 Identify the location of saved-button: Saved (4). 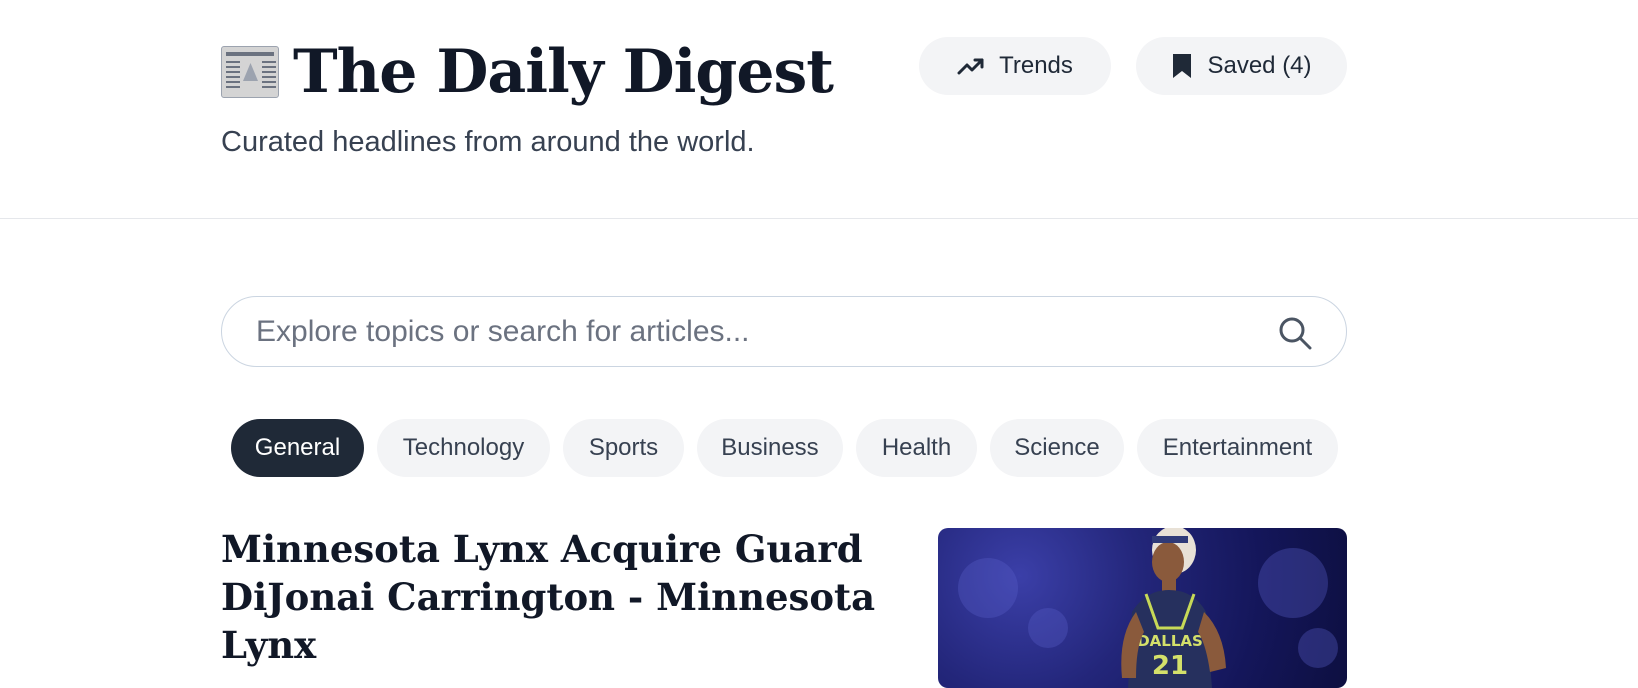
(1241, 66).